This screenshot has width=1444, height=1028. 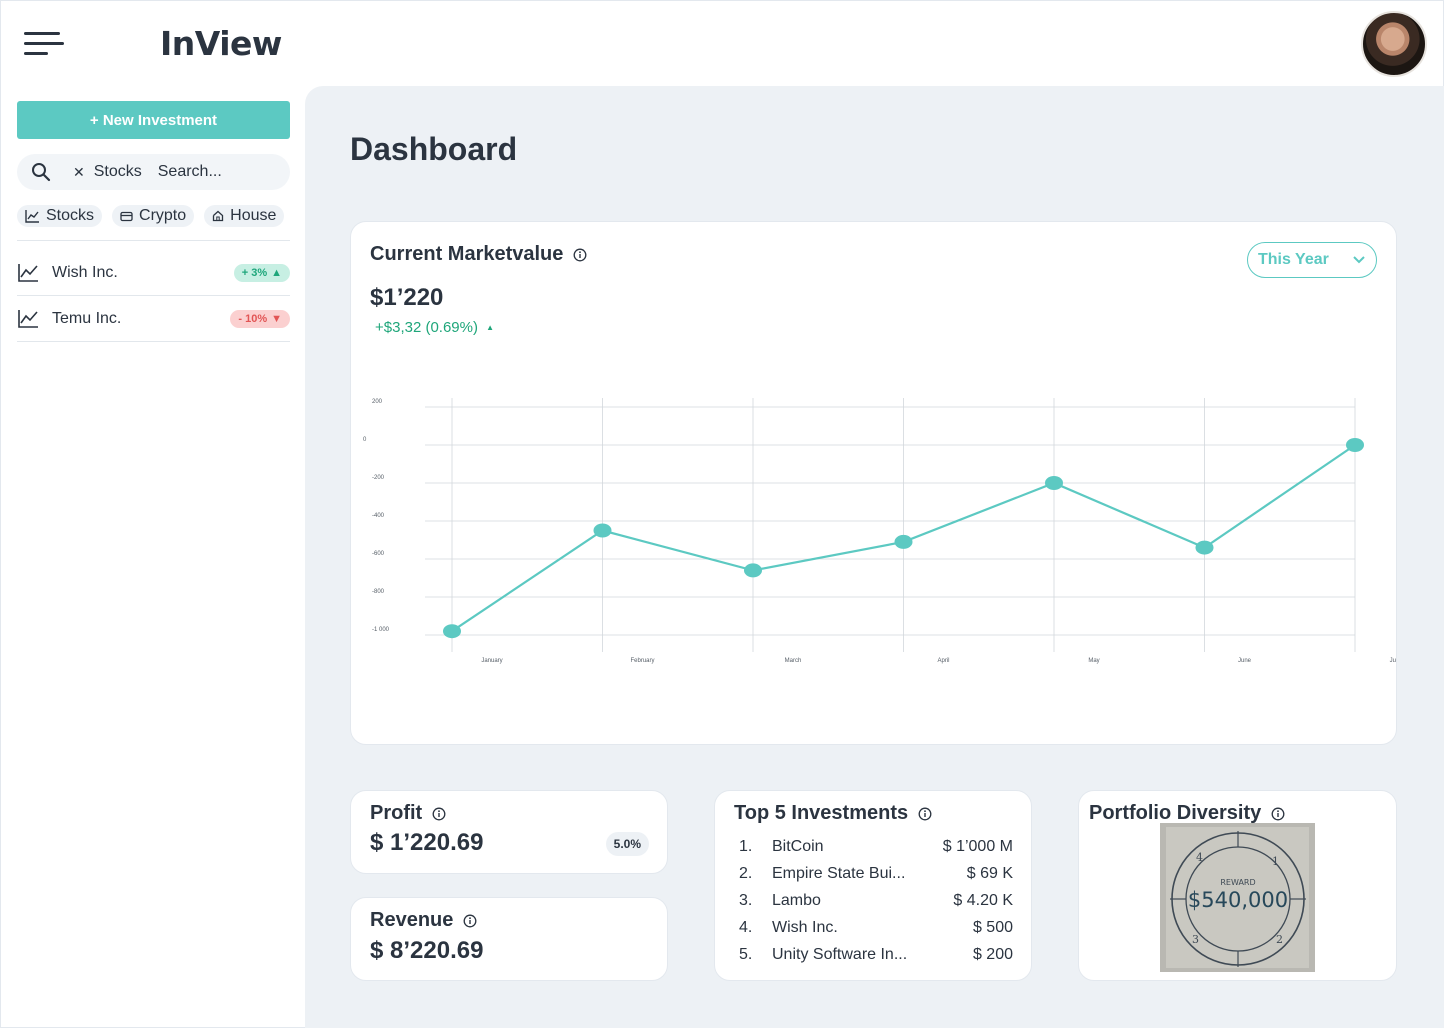 I want to click on marker-1: 1, so click(x=1275, y=861).